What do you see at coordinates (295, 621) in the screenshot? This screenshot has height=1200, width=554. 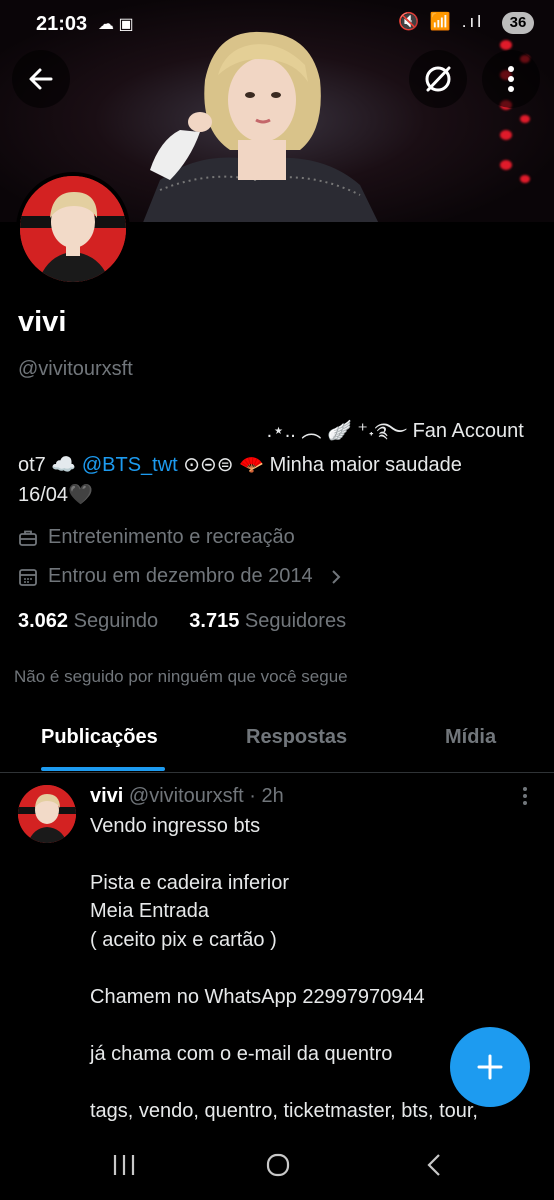 I see `followers-label: Seguidores` at bounding box center [295, 621].